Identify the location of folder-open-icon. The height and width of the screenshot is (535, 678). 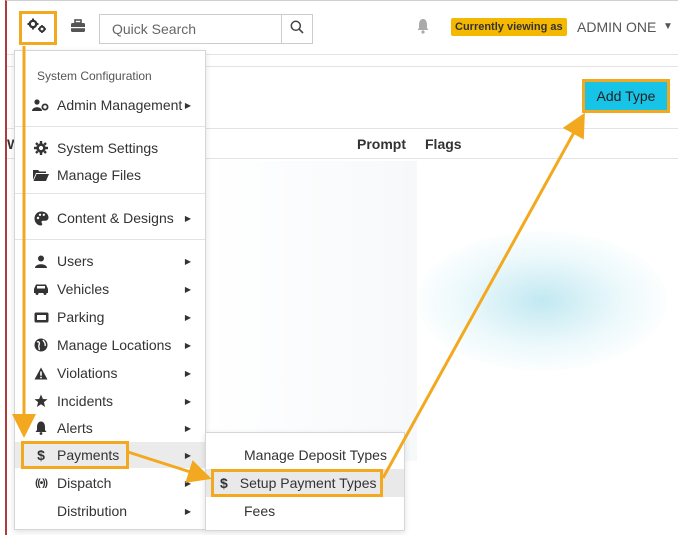
(41, 175).